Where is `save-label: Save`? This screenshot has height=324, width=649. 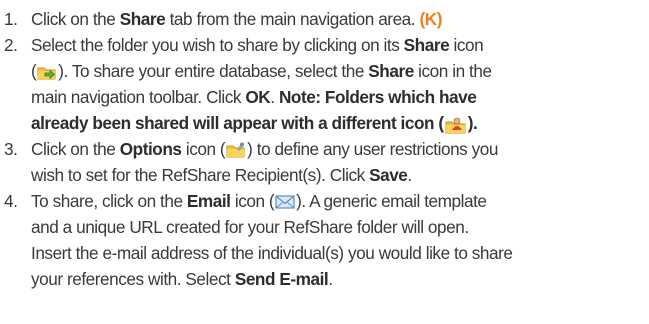
save-label: Save is located at coordinates (388, 175).